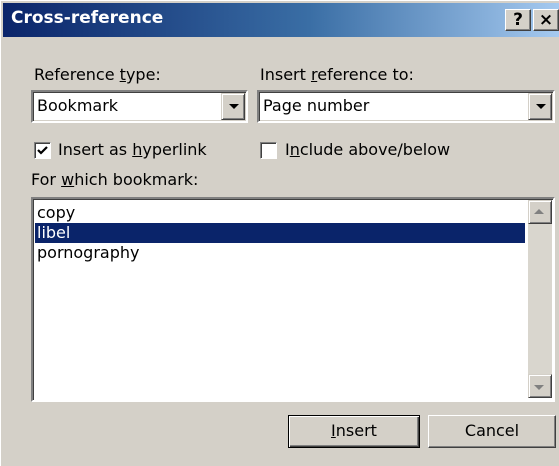 Image resolution: width=559 pixels, height=466 pixels. Describe the element at coordinates (280, 253) in the screenshot. I see `list-item: pornography` at that location.